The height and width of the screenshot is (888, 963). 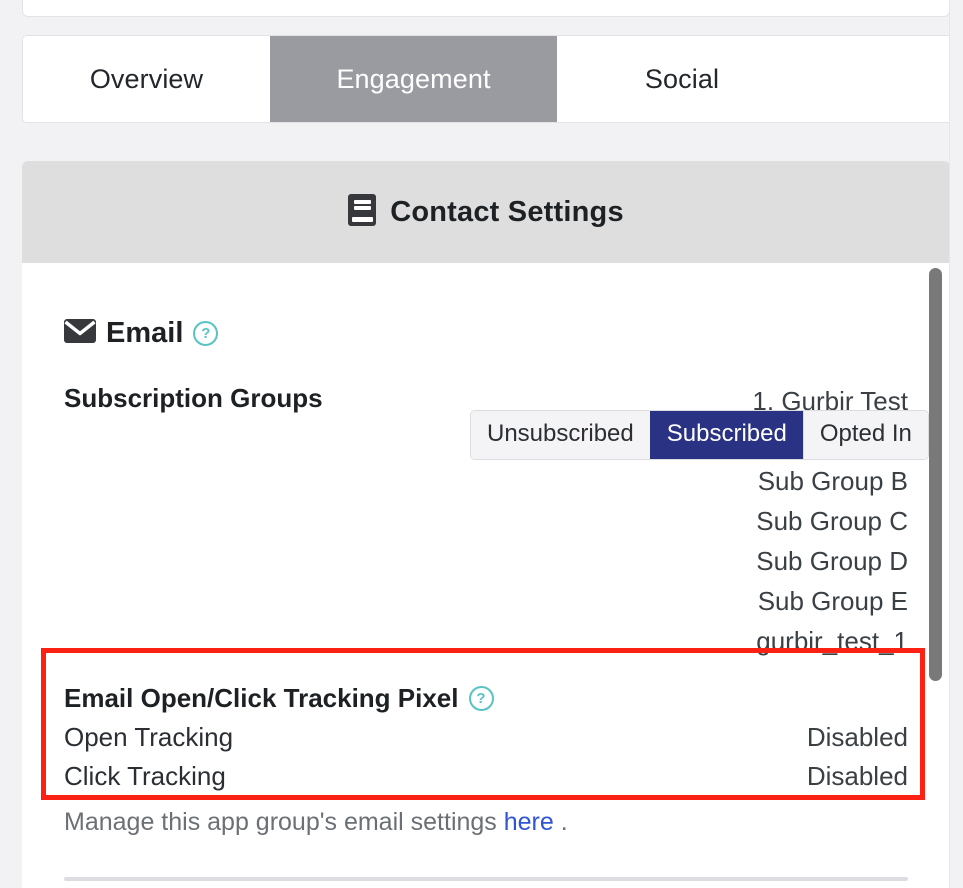 I want to click on tab-overview-label: Overview, so click(x=146, y=78).